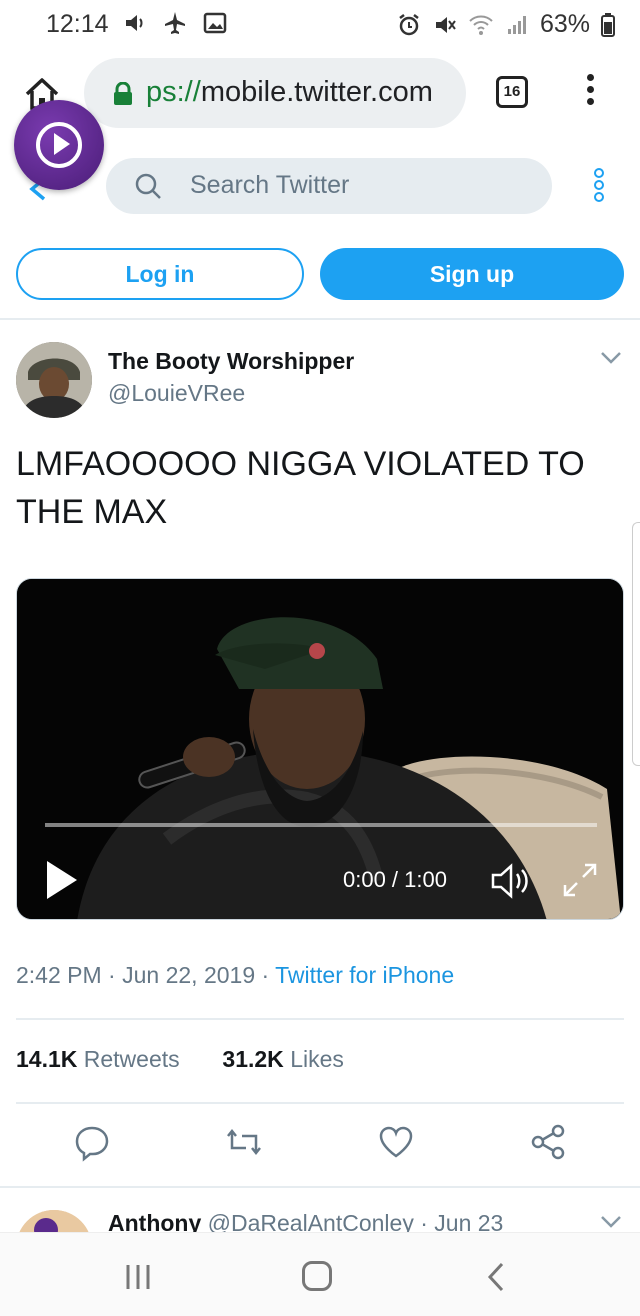 This screenshot has width=640, height=1316. What do you see at coordinates (512, 92) in the screenshot?
I see `tab-switcher-button: 16` at bounding box center [512, 92].